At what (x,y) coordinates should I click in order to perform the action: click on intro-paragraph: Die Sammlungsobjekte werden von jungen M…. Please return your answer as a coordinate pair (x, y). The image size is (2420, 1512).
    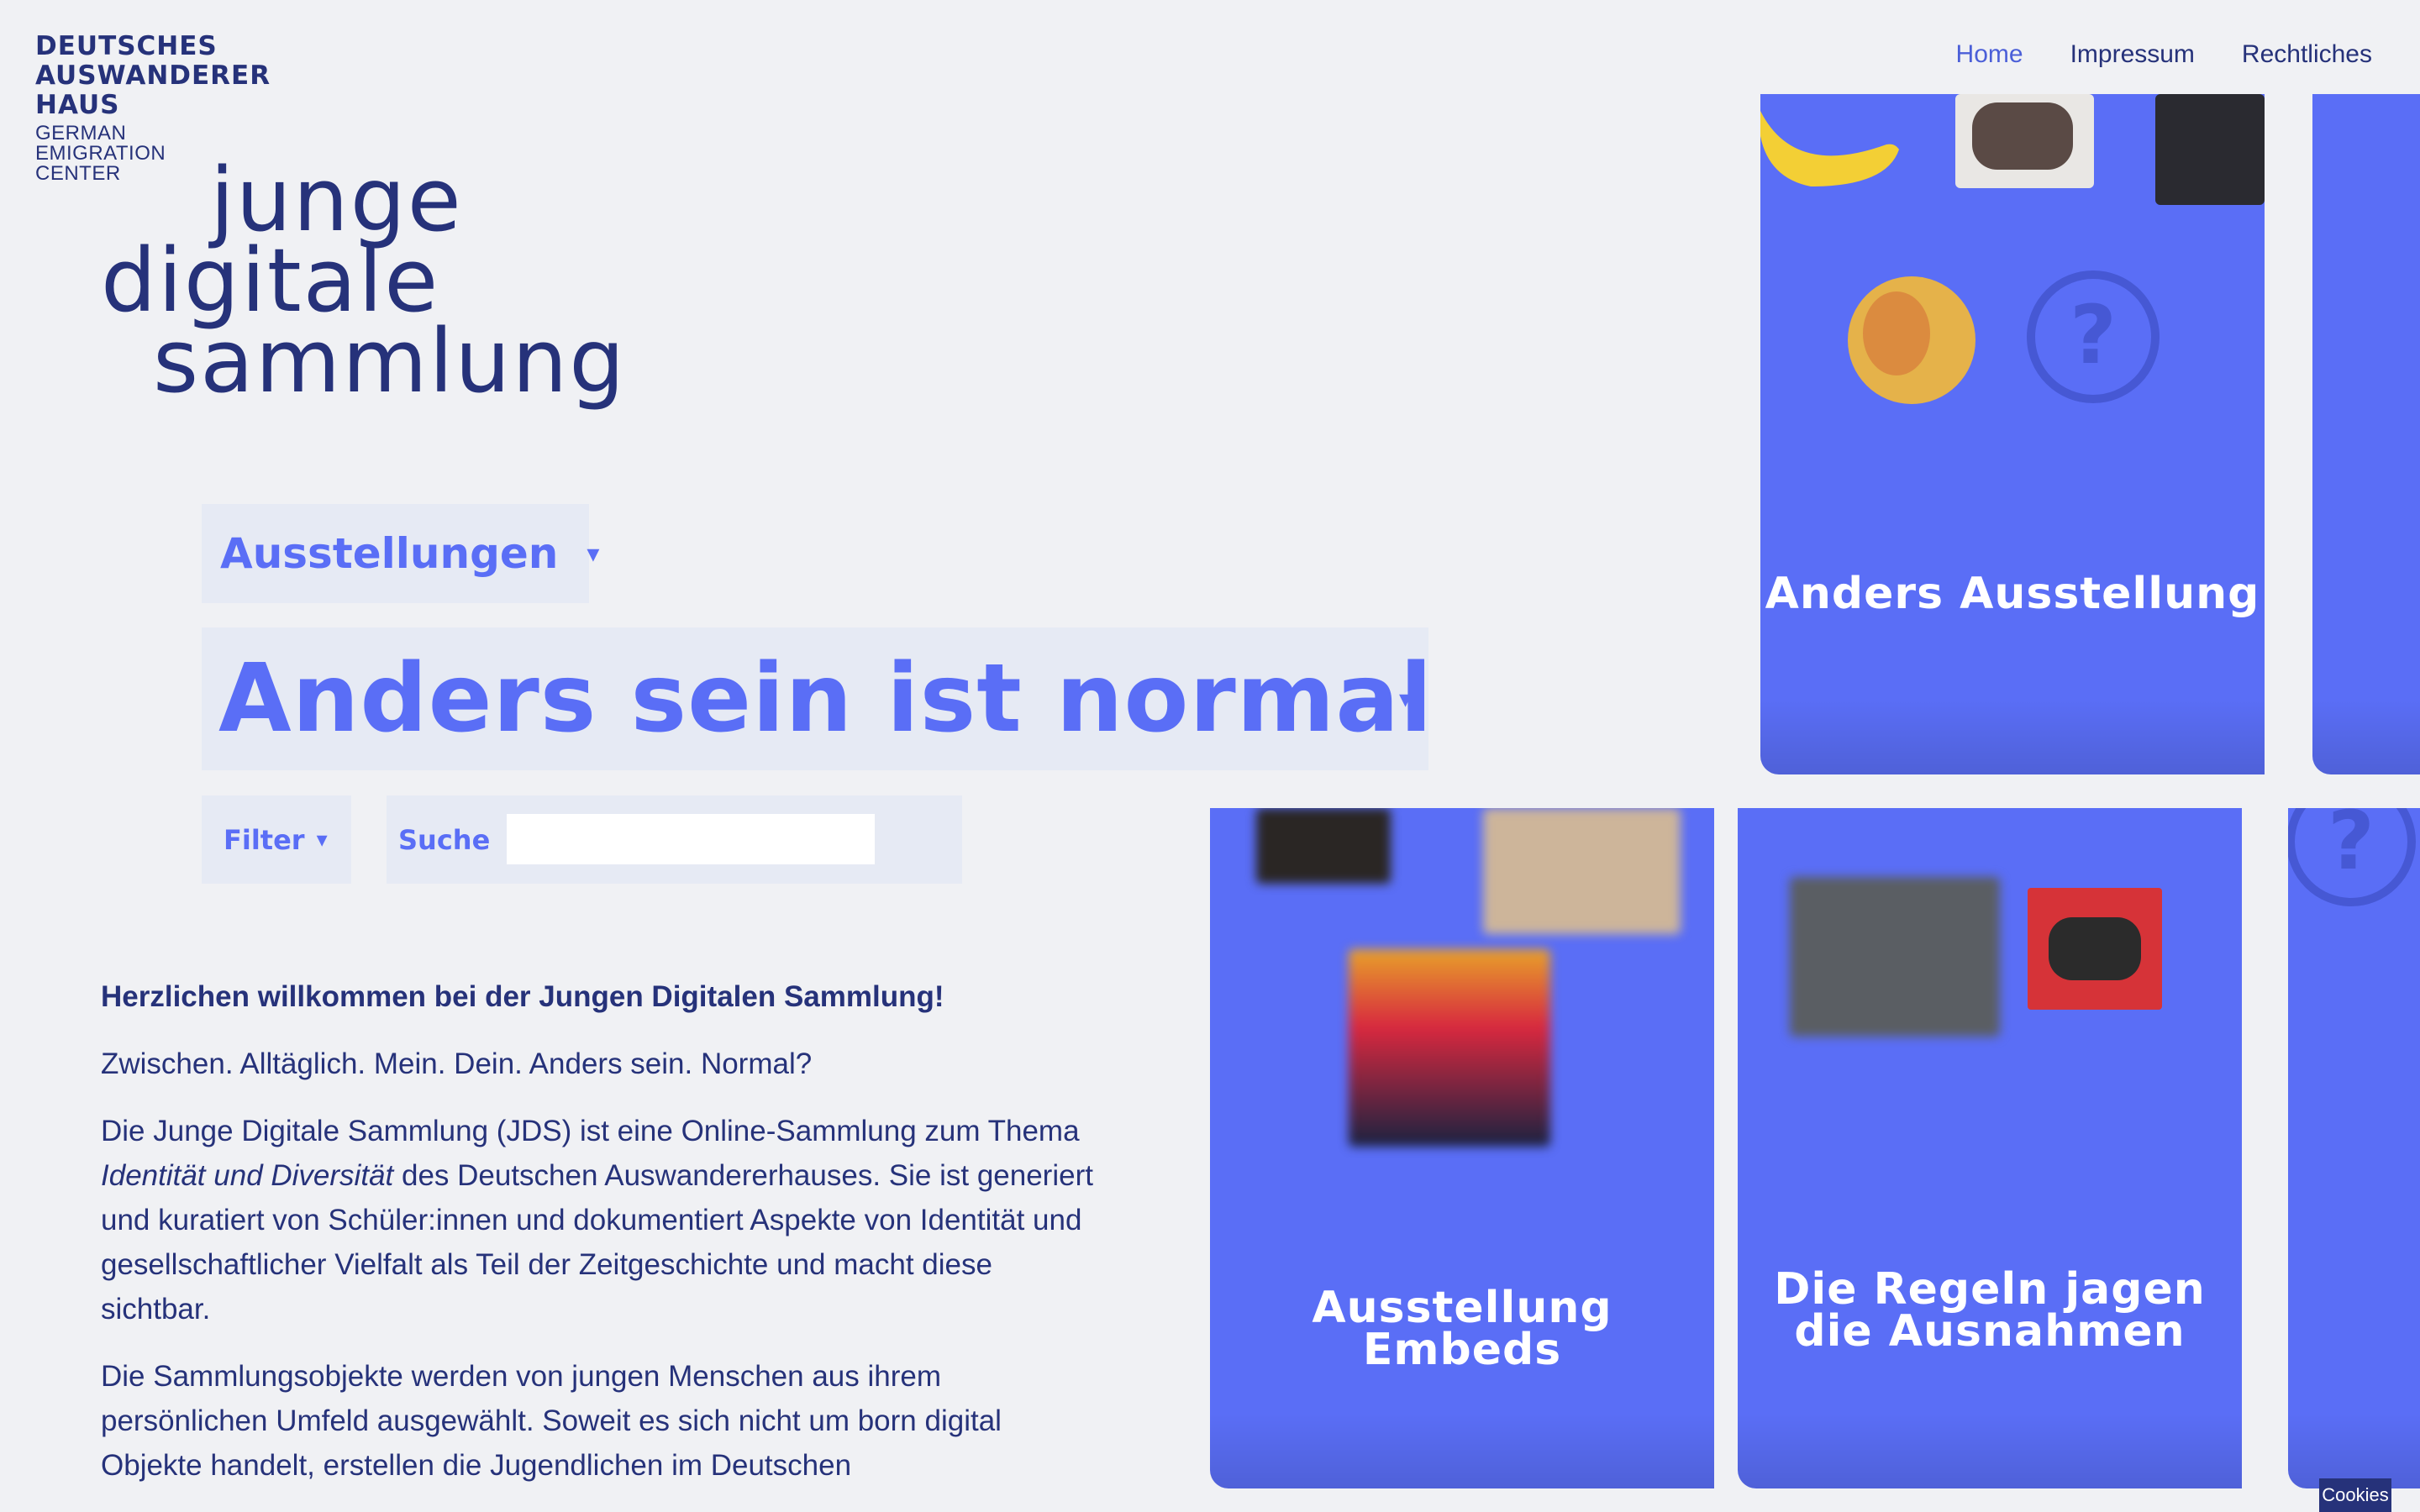
    Looking at the image, I should click on (552, 1421).